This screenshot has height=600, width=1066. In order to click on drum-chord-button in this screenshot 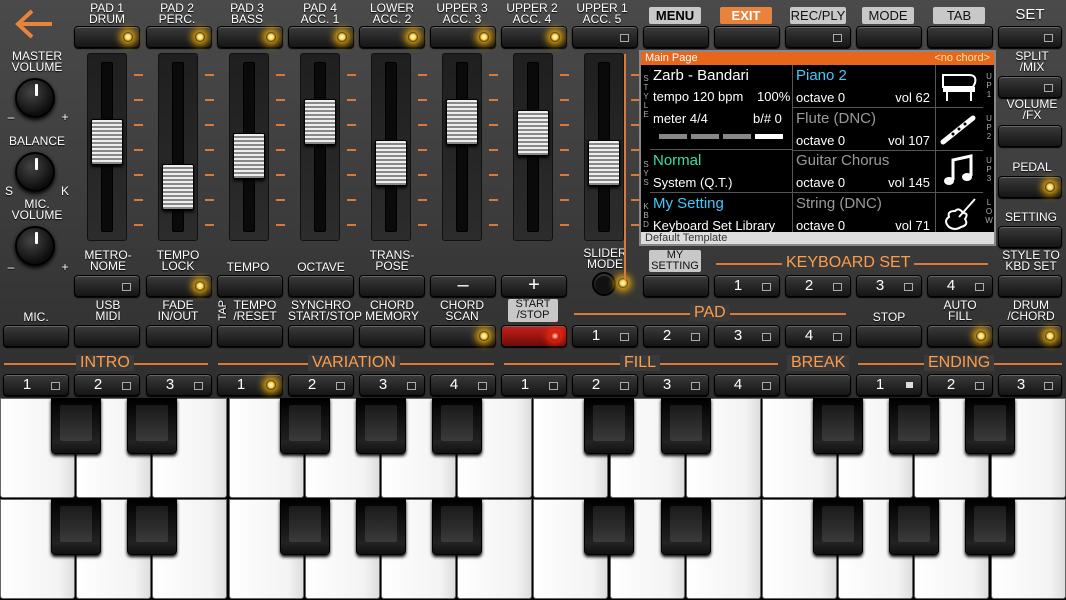, I will do `click(1030, 336)`.